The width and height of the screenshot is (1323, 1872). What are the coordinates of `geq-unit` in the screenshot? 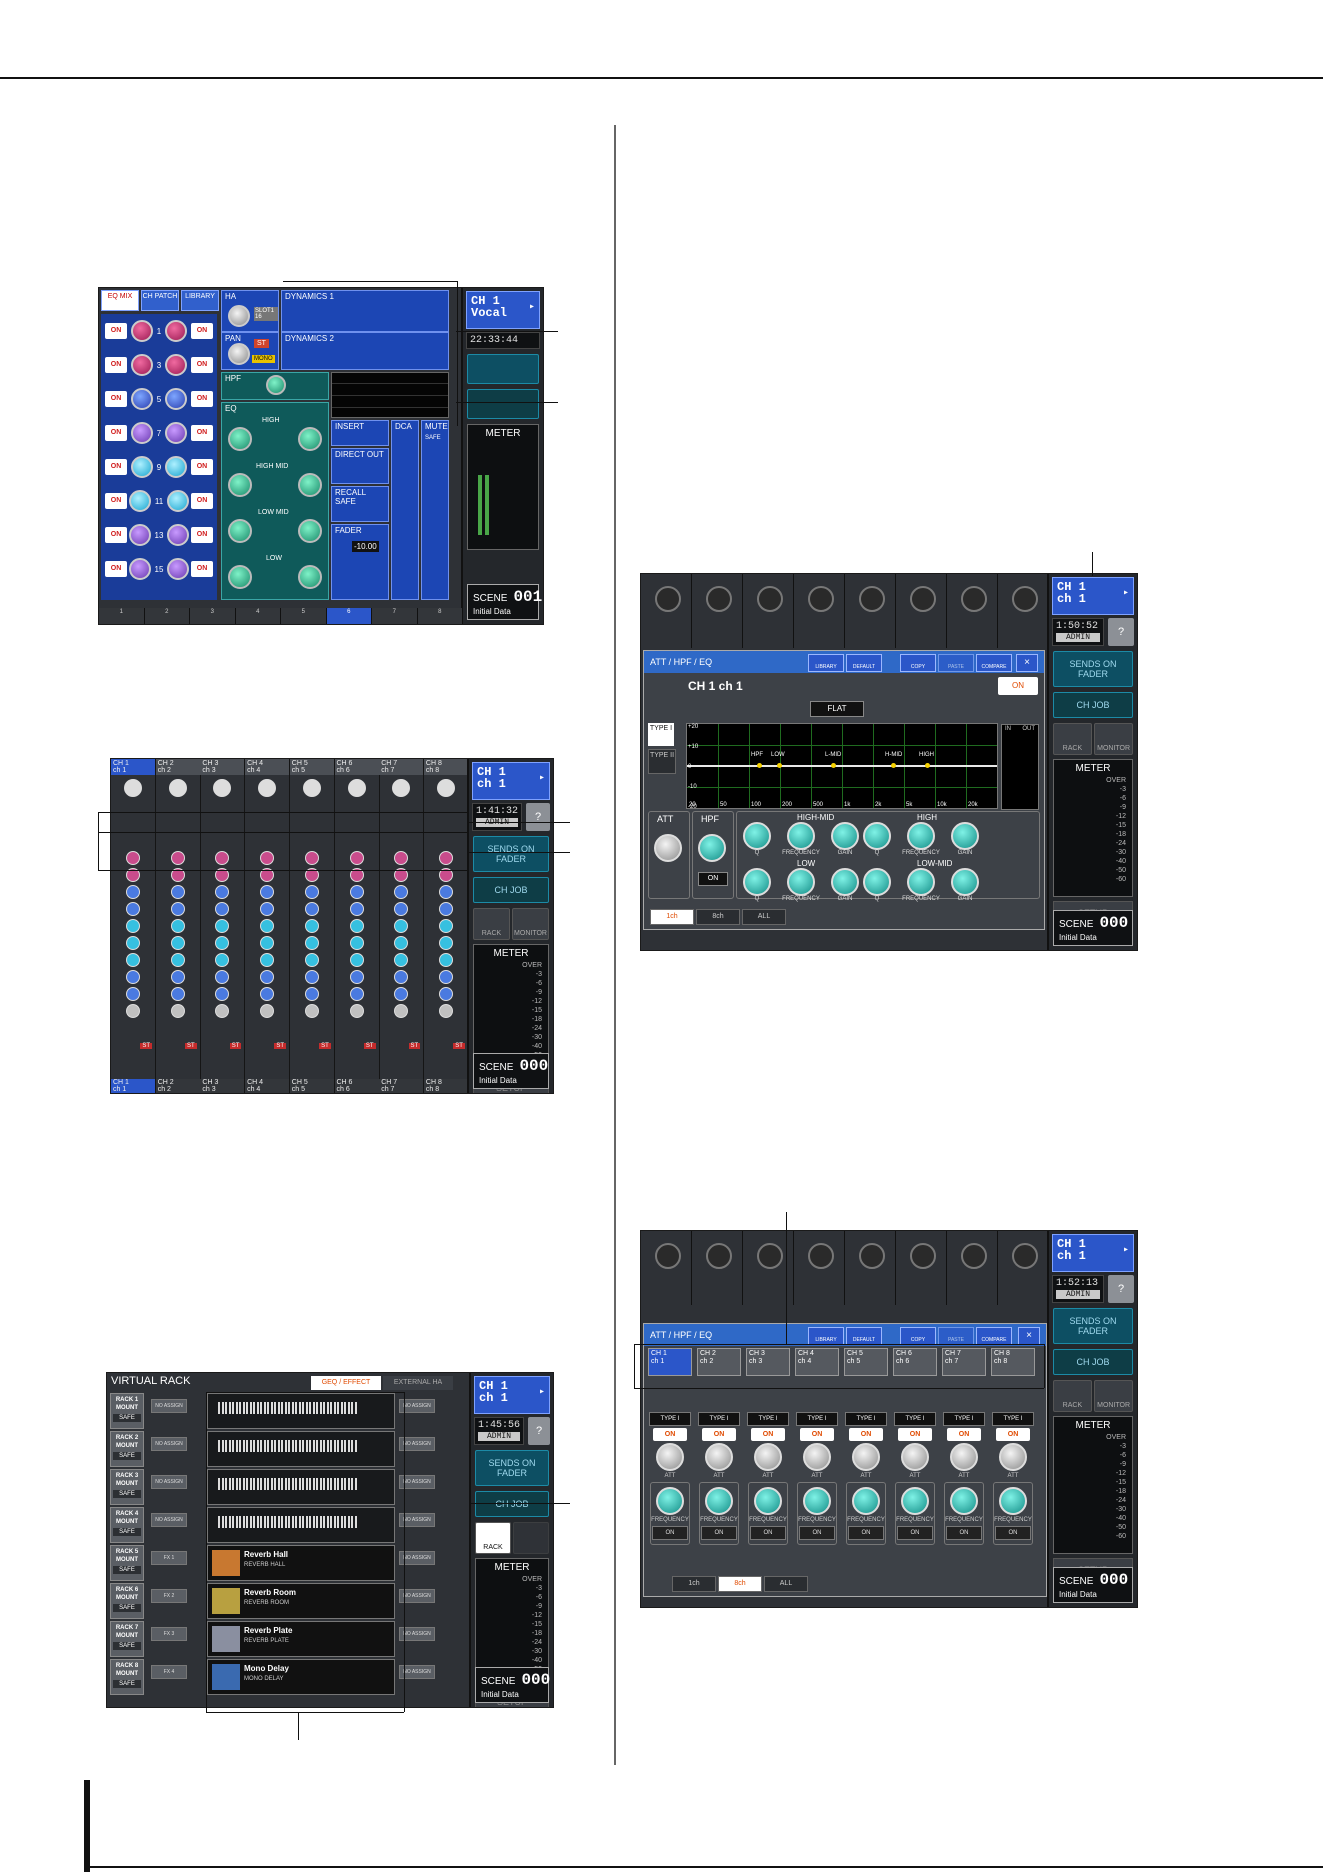 It's located at (301, 1411).